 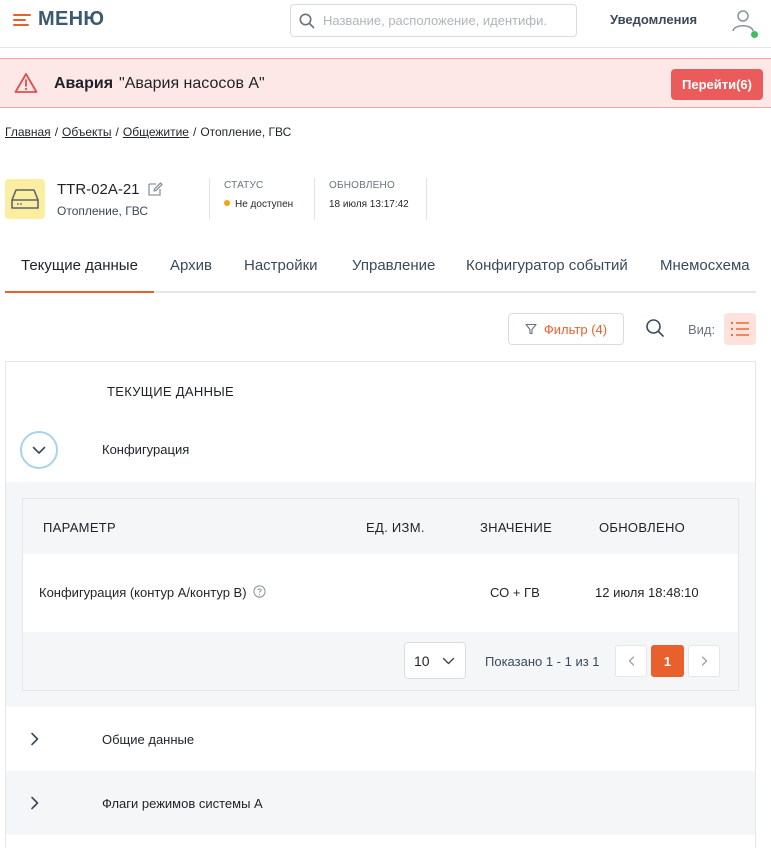 I want to click on go-to-alarms-button: Перейти(6), so click(x=717, y=84).